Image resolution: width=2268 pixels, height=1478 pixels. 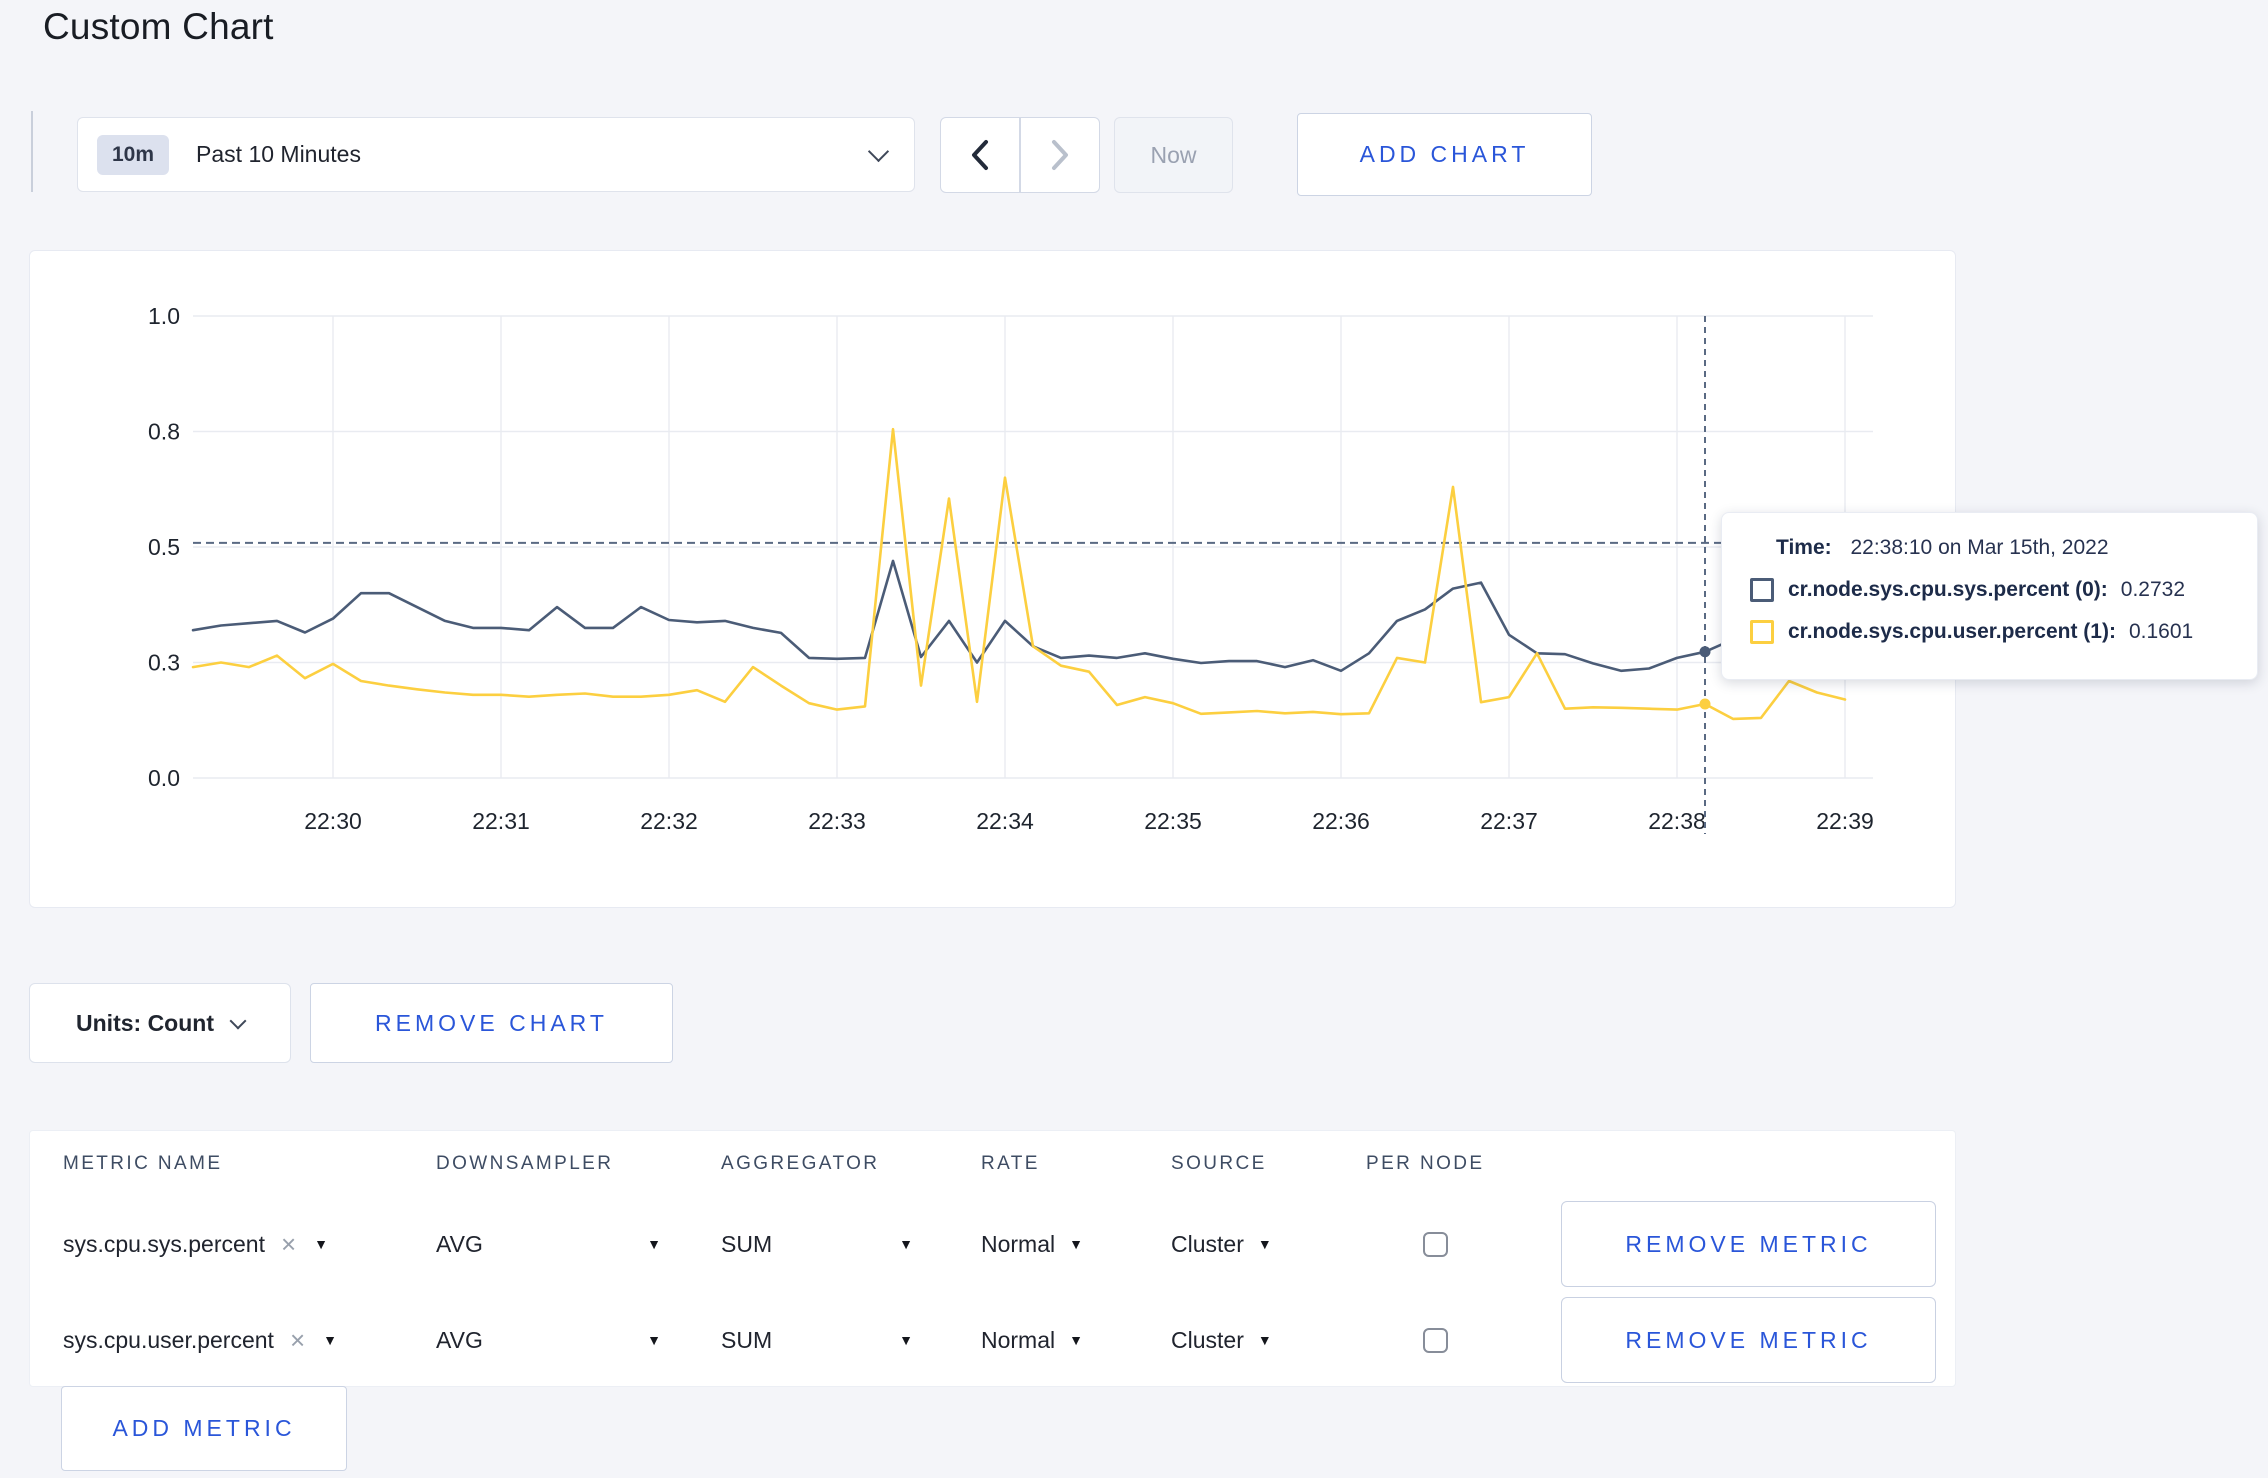 I want to click on toolbar-divider, so click(x=32, y=151).